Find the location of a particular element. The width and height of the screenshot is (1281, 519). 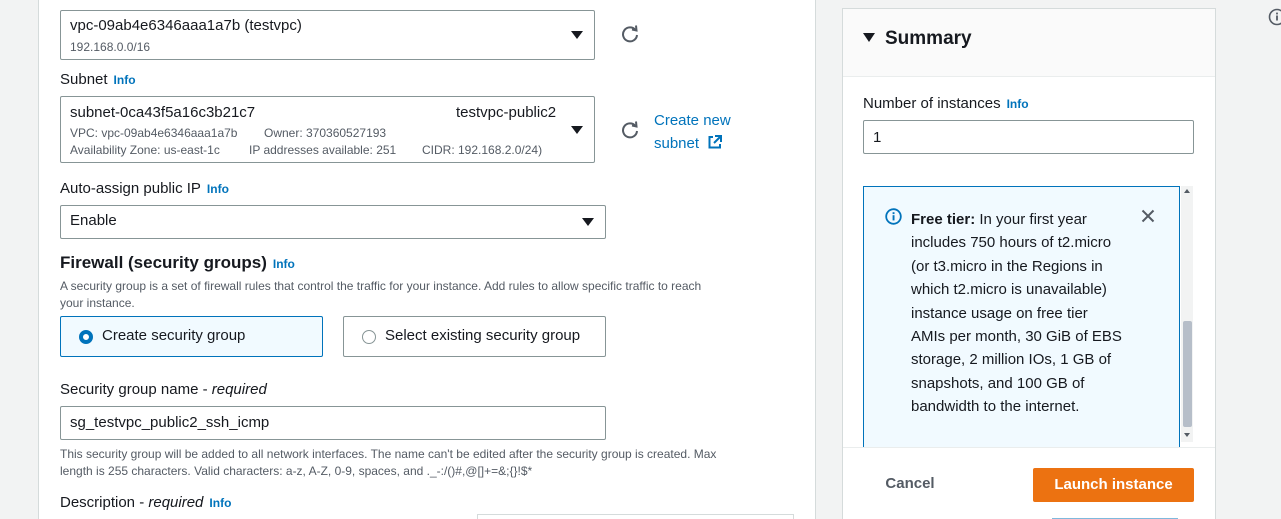

select-existing-security-group-label: Select existing security group is located at coordinates (483, 335).